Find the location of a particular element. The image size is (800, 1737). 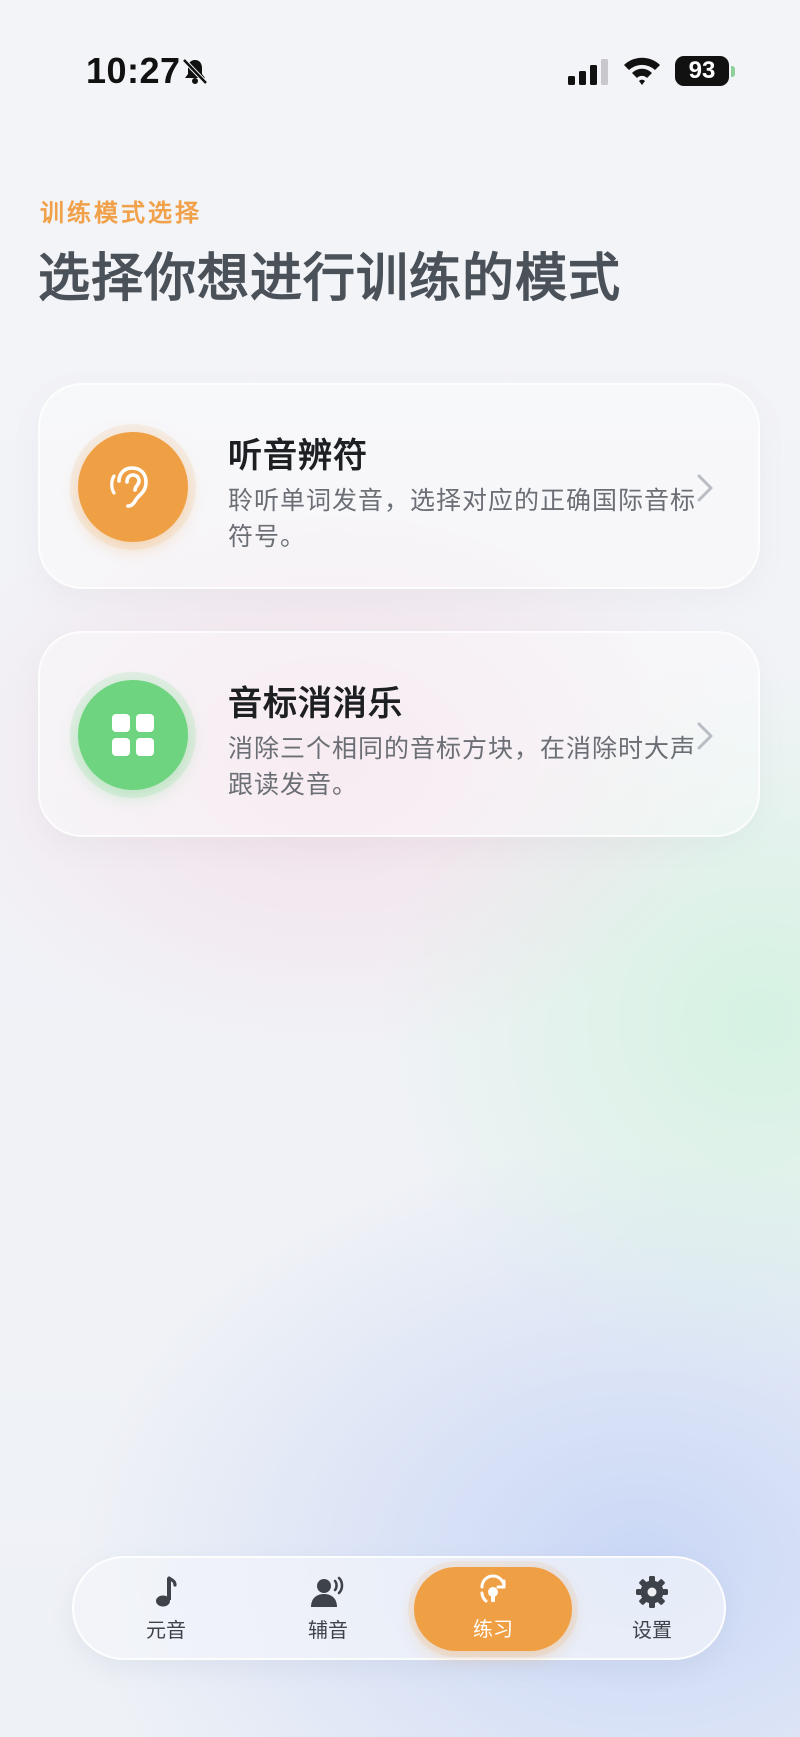

status-bar: 10:27 93 is located at coordinates (400, 70).